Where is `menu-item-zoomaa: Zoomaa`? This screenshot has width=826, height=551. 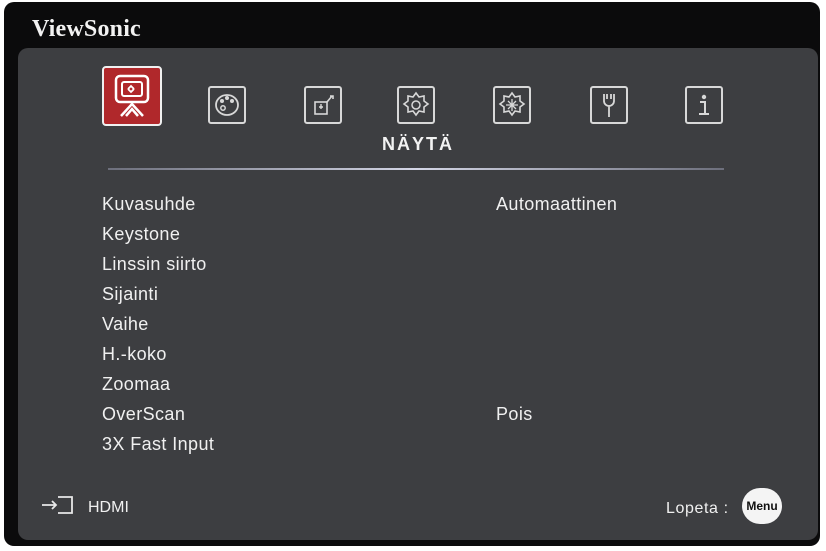
menu-item-zoomaa: Zoomaa is located at coordinates (136, 384).